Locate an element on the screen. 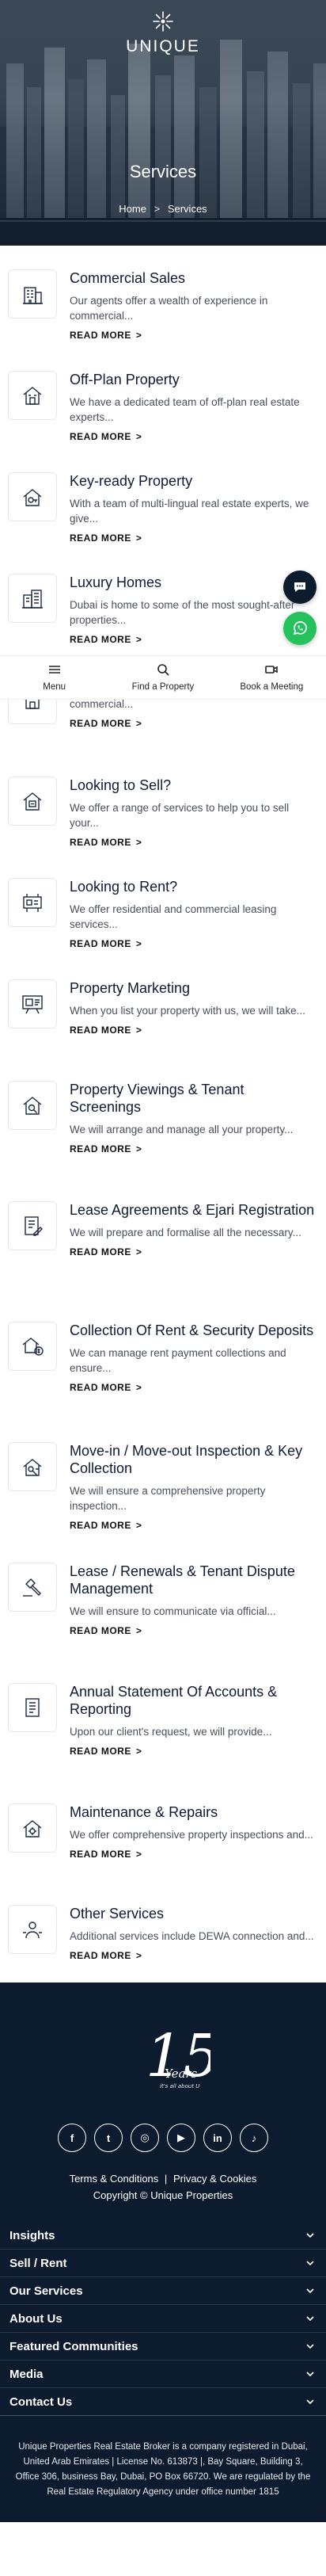 The width and height of the screenshot is (326, 2576). whatsapp-icon is located at coordinates (300, 628).